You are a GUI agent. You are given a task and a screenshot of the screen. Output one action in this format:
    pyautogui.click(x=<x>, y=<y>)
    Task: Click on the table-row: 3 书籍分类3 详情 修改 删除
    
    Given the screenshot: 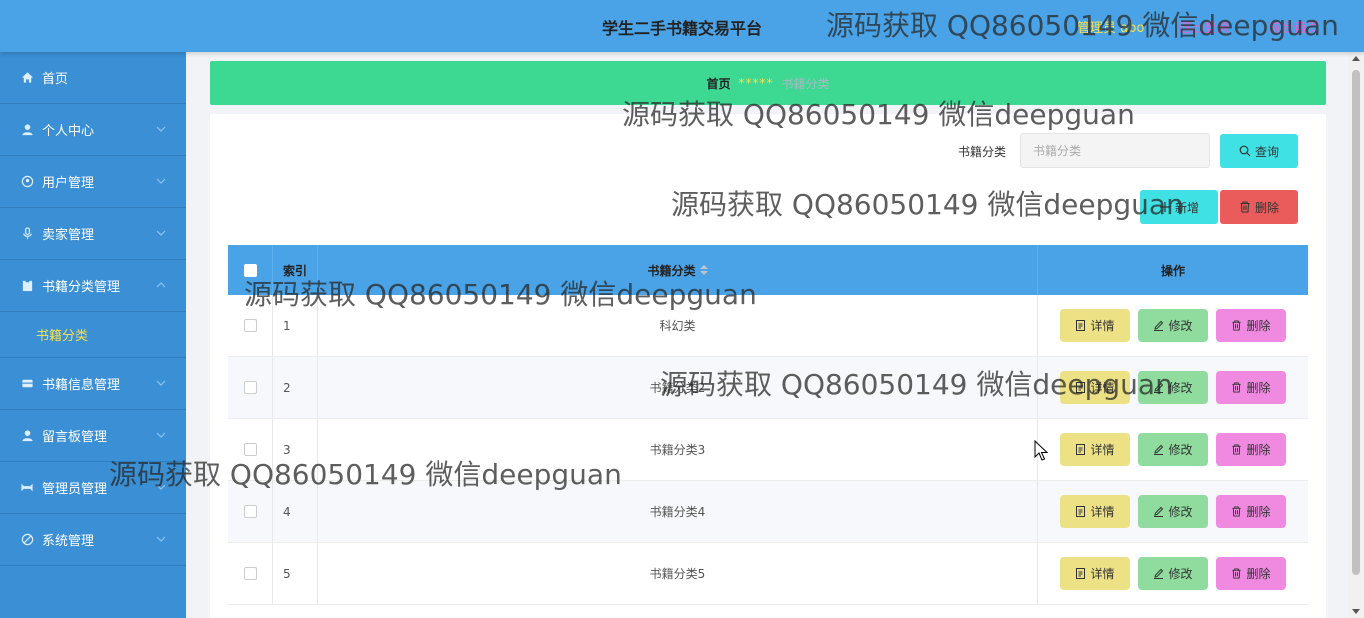 What is the action you would take?
    pyautogui.click(x=768, y=450)
    